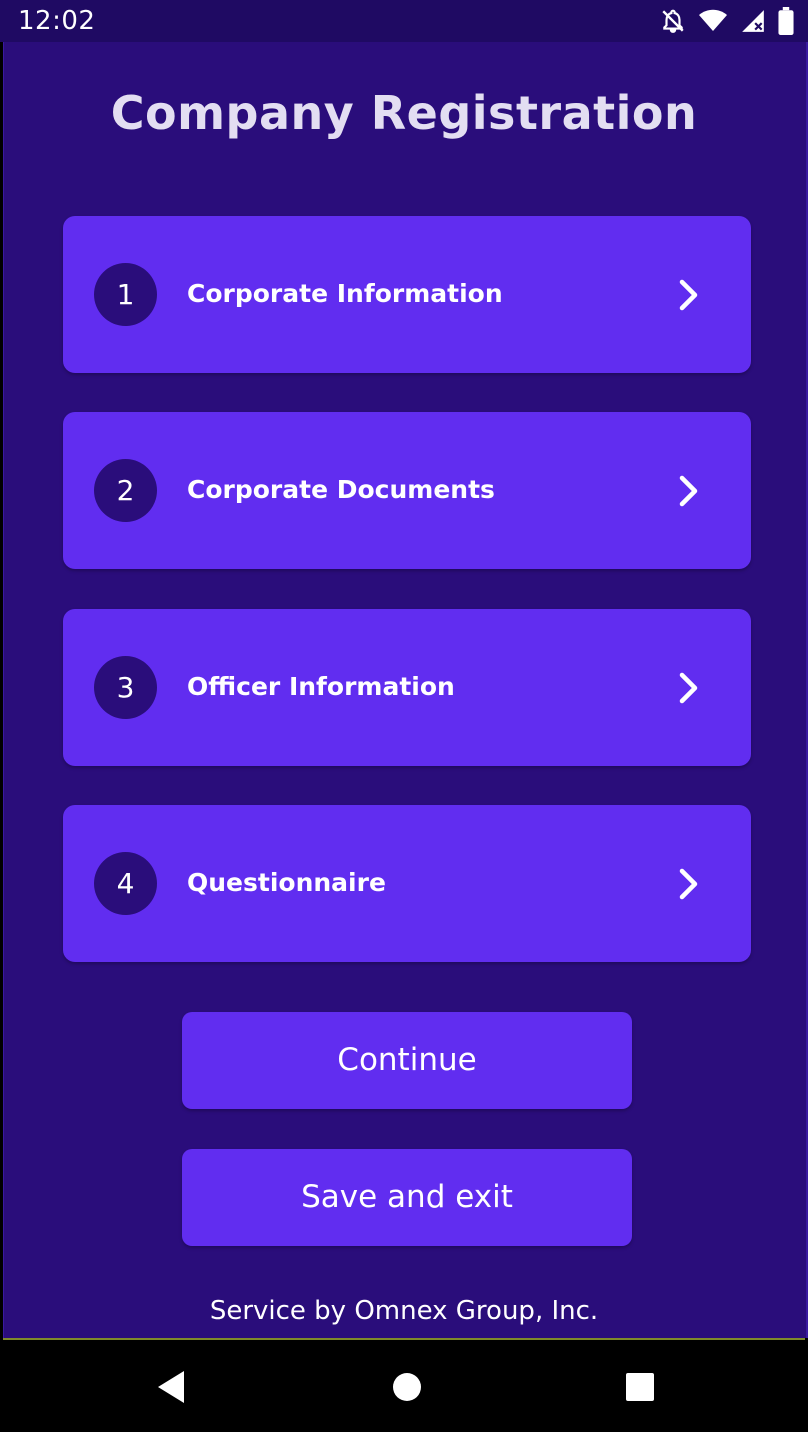  I want to click on step-number: 4, so click(125, 883).